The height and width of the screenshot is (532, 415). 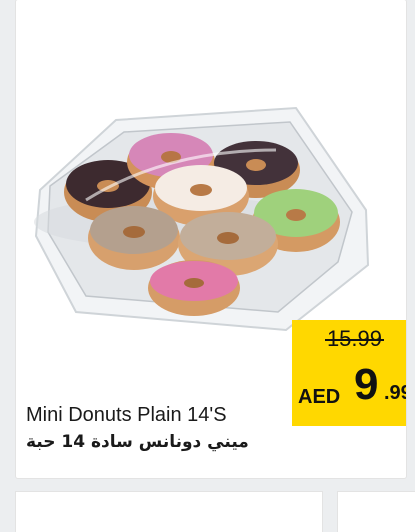 I want to click on next-product-card-right, so click(x=376, y=512).